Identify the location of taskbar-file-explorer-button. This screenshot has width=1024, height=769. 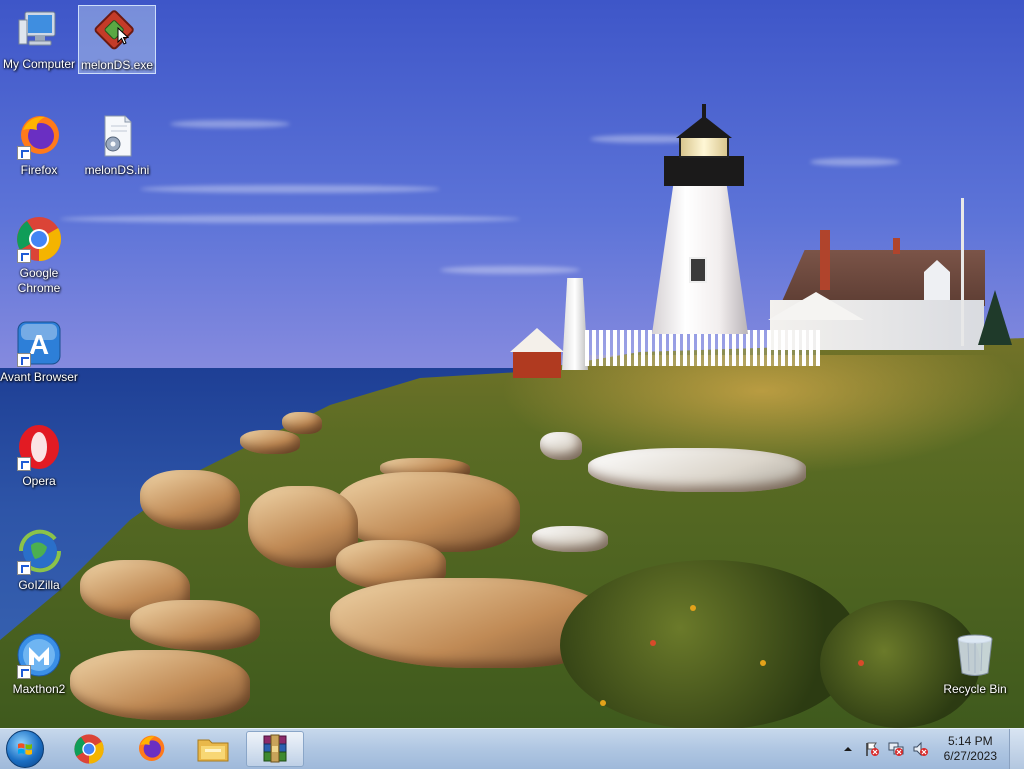
(213, 749).